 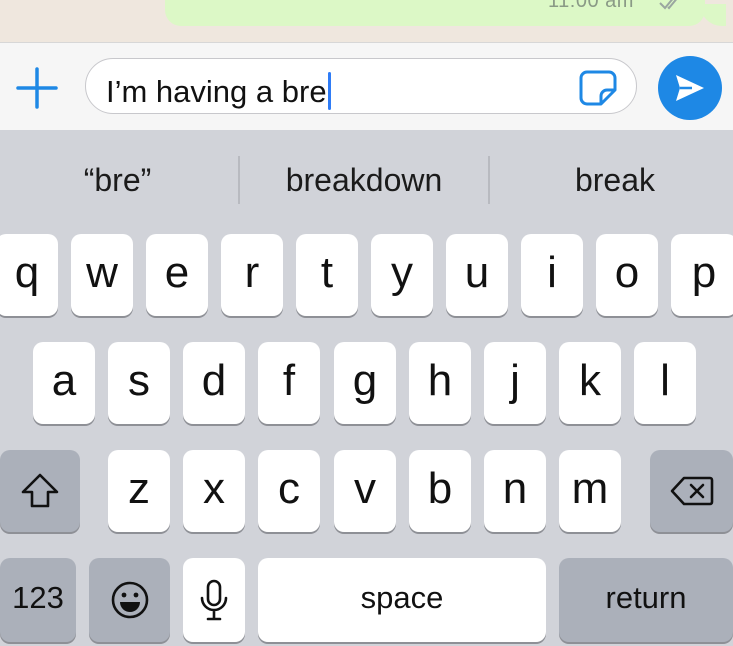 What do you see at coordinates (29, 275) in the screenshot?
I see `key-q: q` at bounding box center [29, 275].